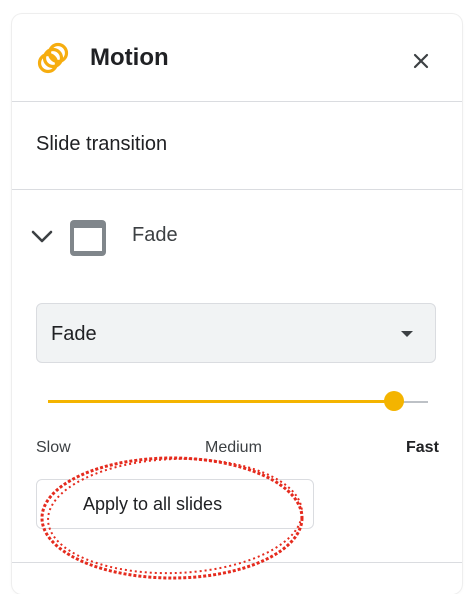 The height and width of the screenshot is (594, 474). What do you see at coordinates (236, 333) in the screenshot?
I see `transition-type-select: Fade` at bounding box center [236, 333].